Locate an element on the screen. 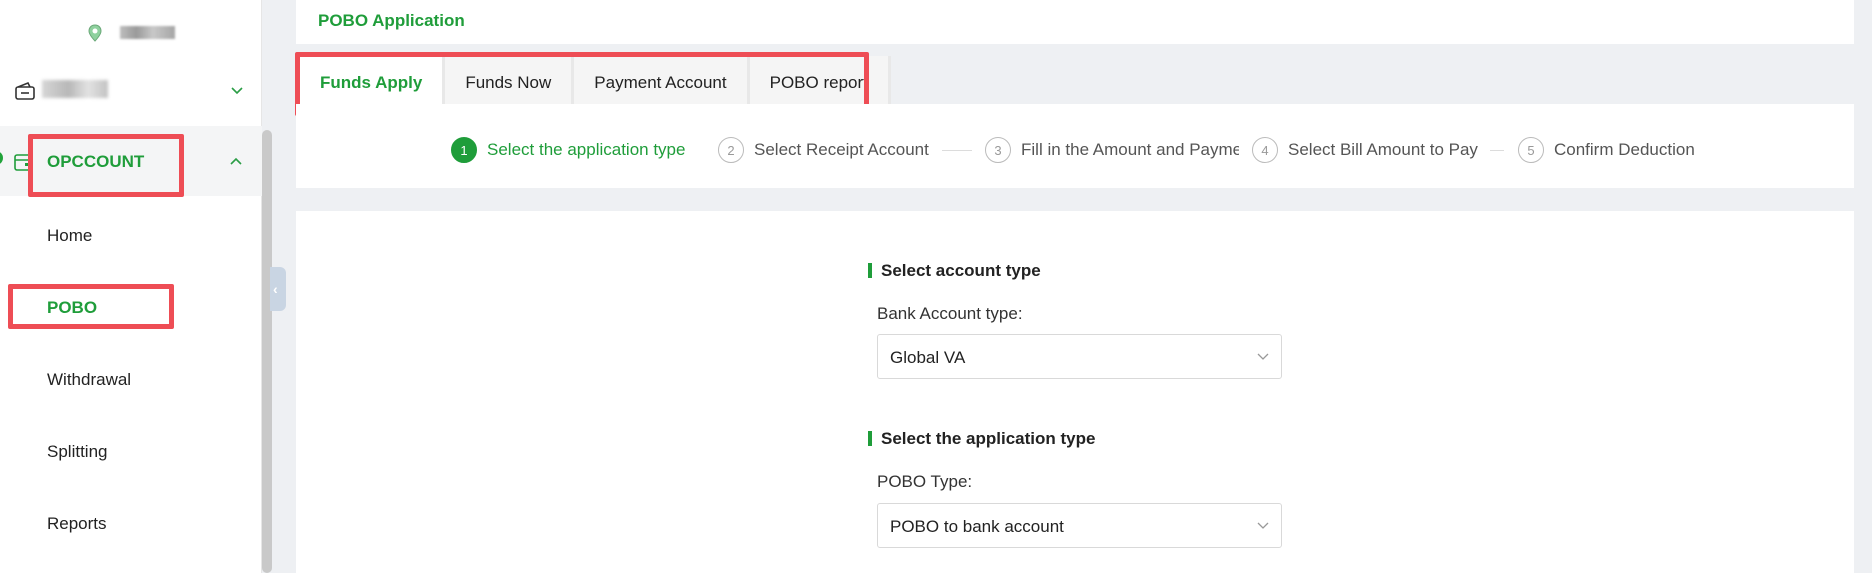  highlight-box-pobo is located at coordinates (91, 306).